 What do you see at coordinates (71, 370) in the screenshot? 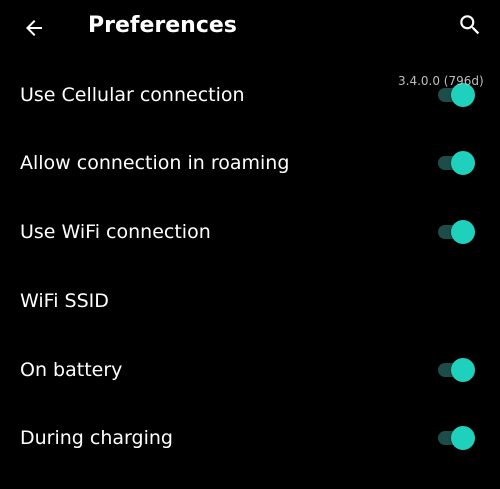
I see `pref-label: On battery` at bounding box center [71, 370].